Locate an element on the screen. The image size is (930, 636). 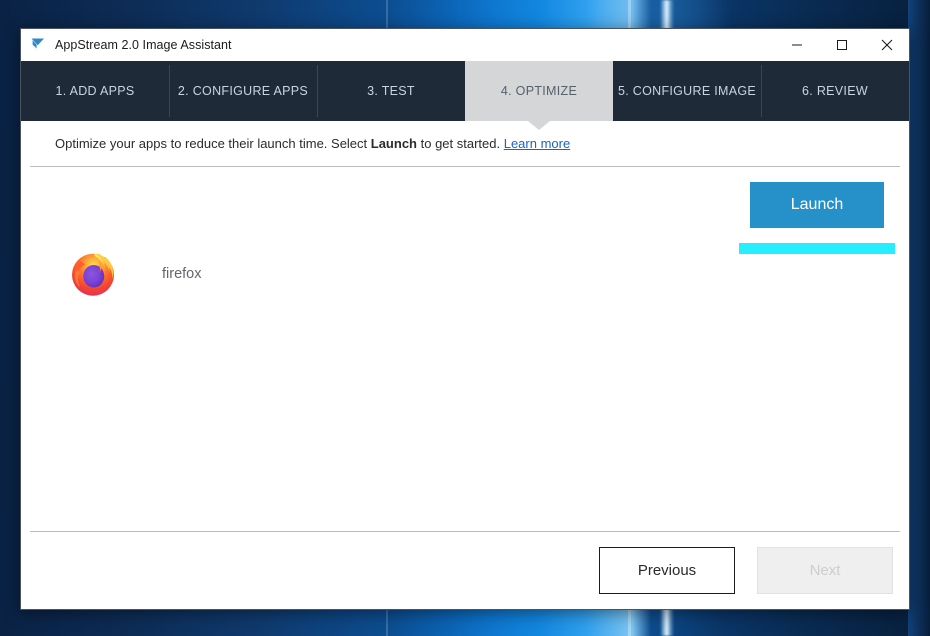
app-name-label: firefox is located at coordinates (182, 274).